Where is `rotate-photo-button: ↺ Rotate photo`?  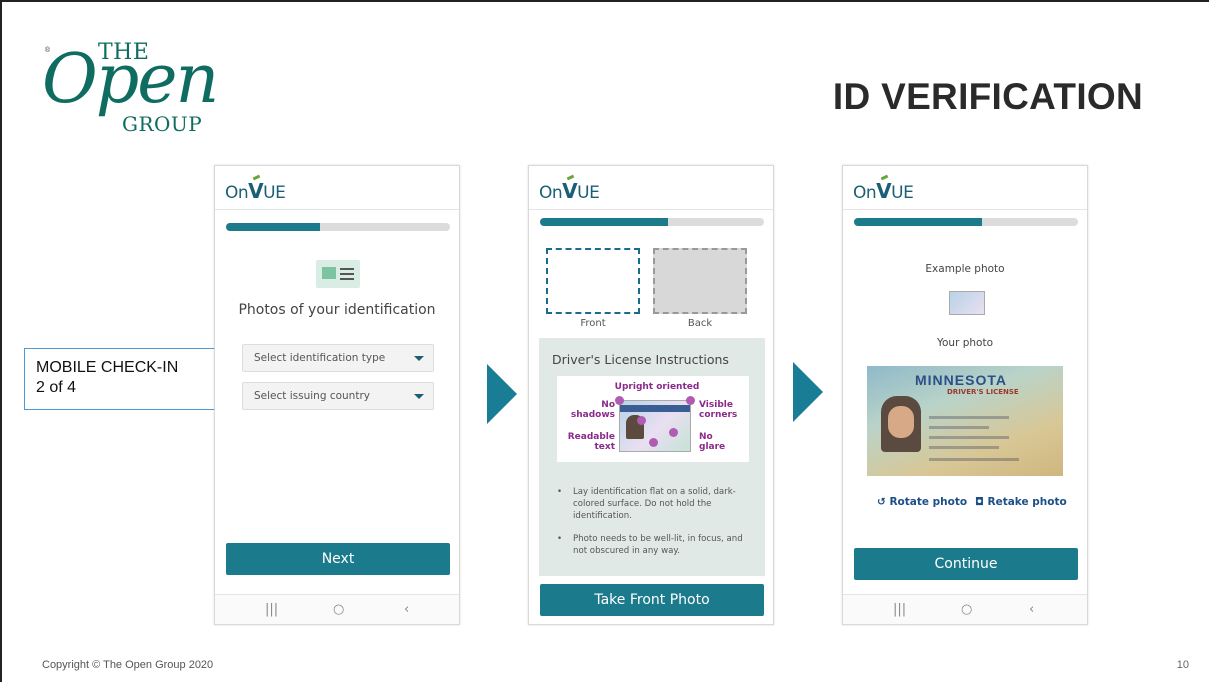 rotate-photo-button: ↺ Rotate photo is located at coordinates (922, 502).